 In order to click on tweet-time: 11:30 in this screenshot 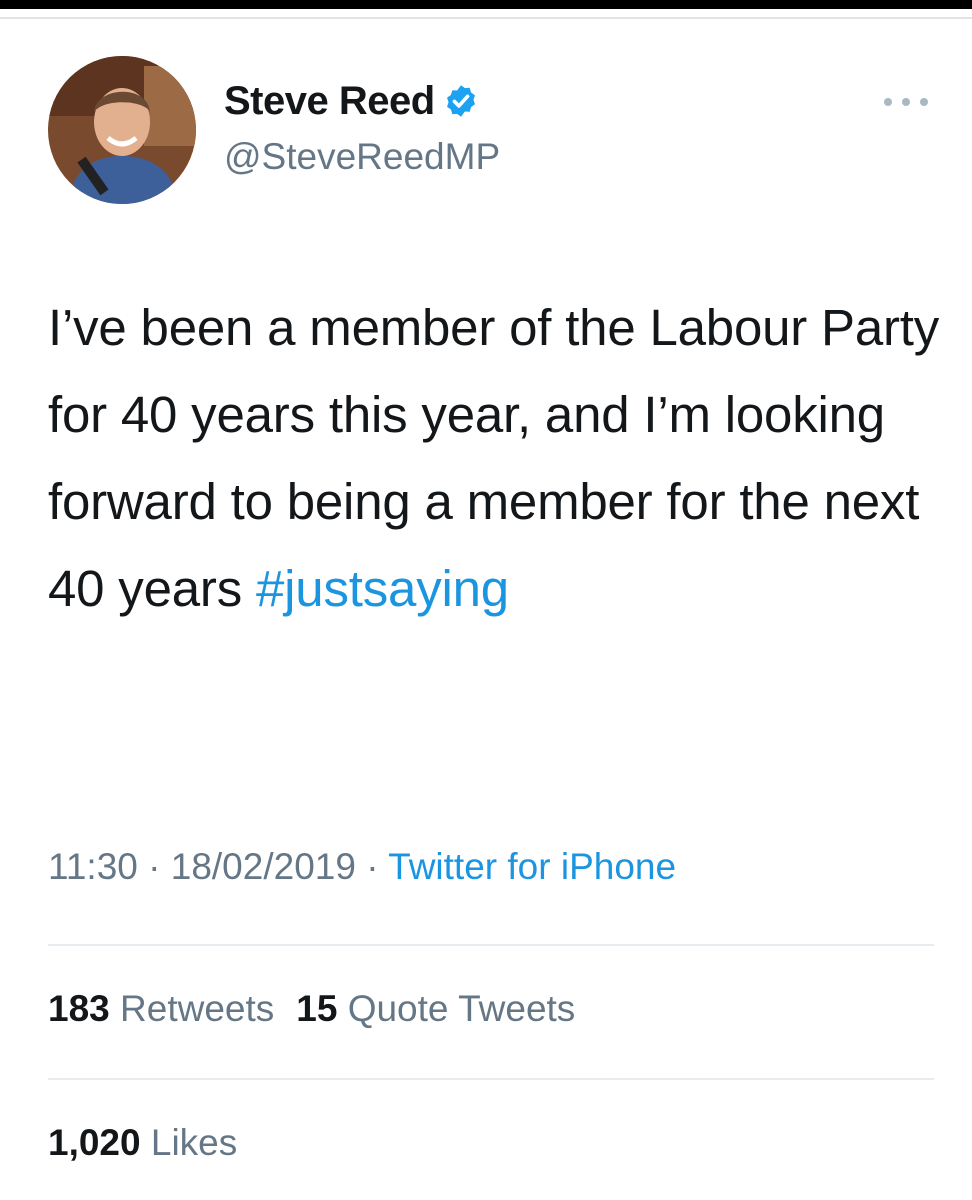, I will do `click(93, 866)`.